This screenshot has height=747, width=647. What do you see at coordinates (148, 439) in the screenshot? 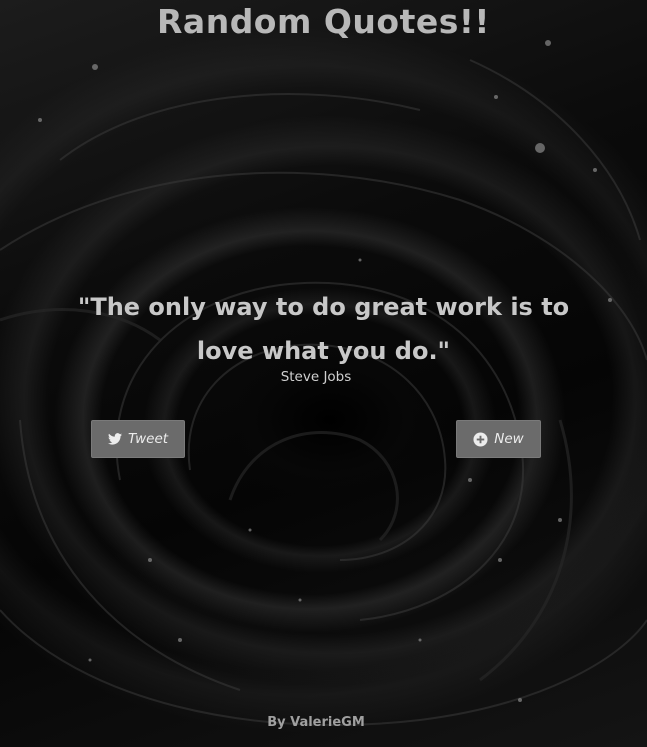
I see `tweet-button-label: Tweet` at bounding box center [148, 439].